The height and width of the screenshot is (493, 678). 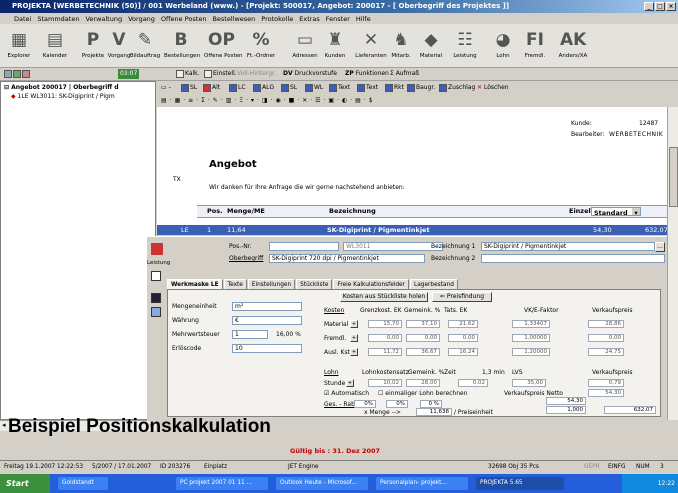 What do you see at coordinates (529, 383) in the screenshot?
I see `stunde-lvs: 35,00` at bounding box center [529, 383].